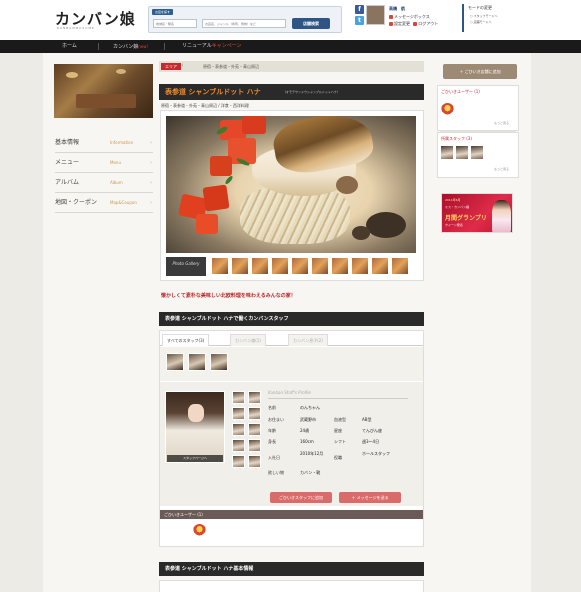  I want to click on send-message-button: ＋ メッセージを送る, so click(370, 497).